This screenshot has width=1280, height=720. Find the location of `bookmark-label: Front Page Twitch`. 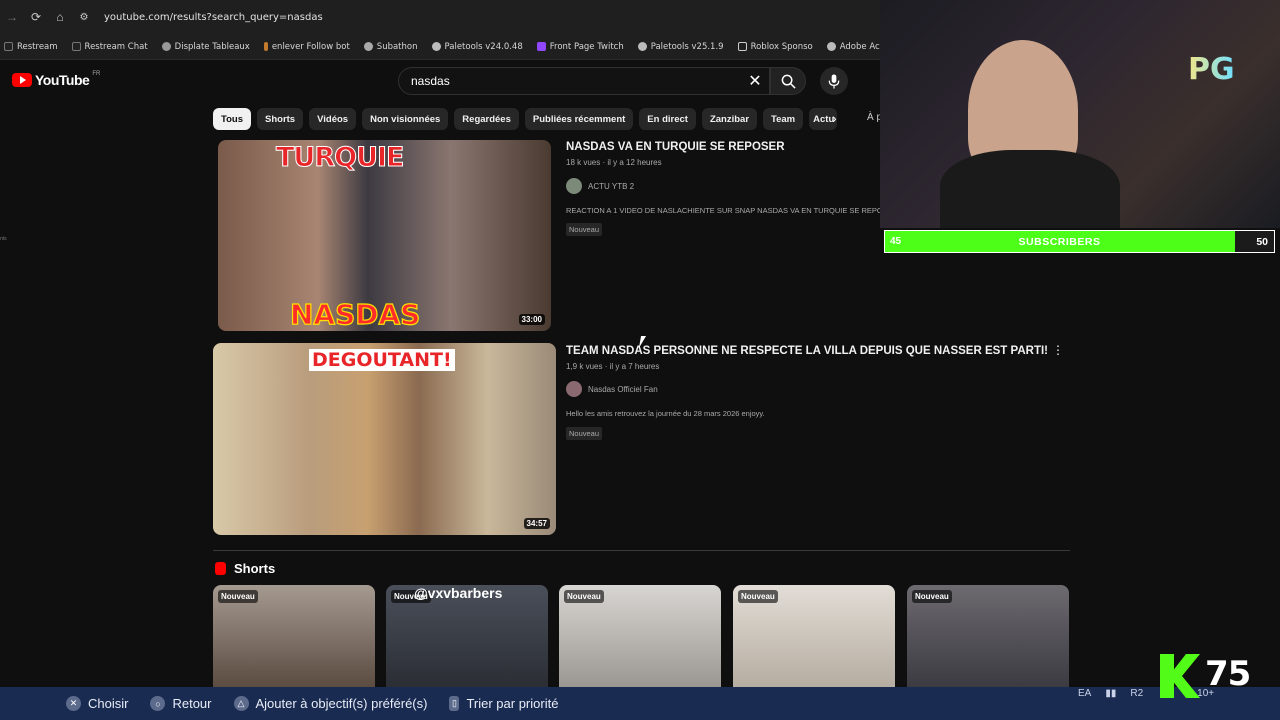

bookmark-label: Front Page Twitch is located at coordinates (586, 46).